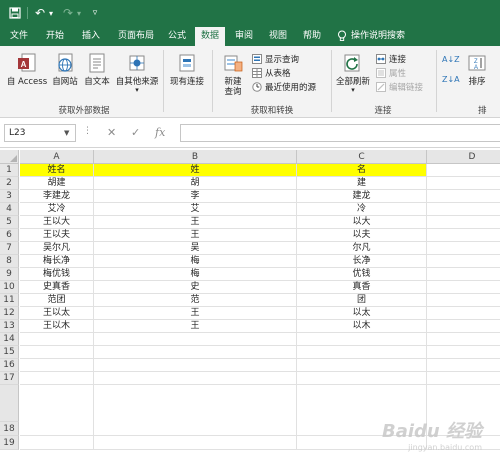 The width and height of the screenshot is (500, 464). Describe the element at coordinates (57, 365) in the screenshot. I see `cell-a16` at that location.